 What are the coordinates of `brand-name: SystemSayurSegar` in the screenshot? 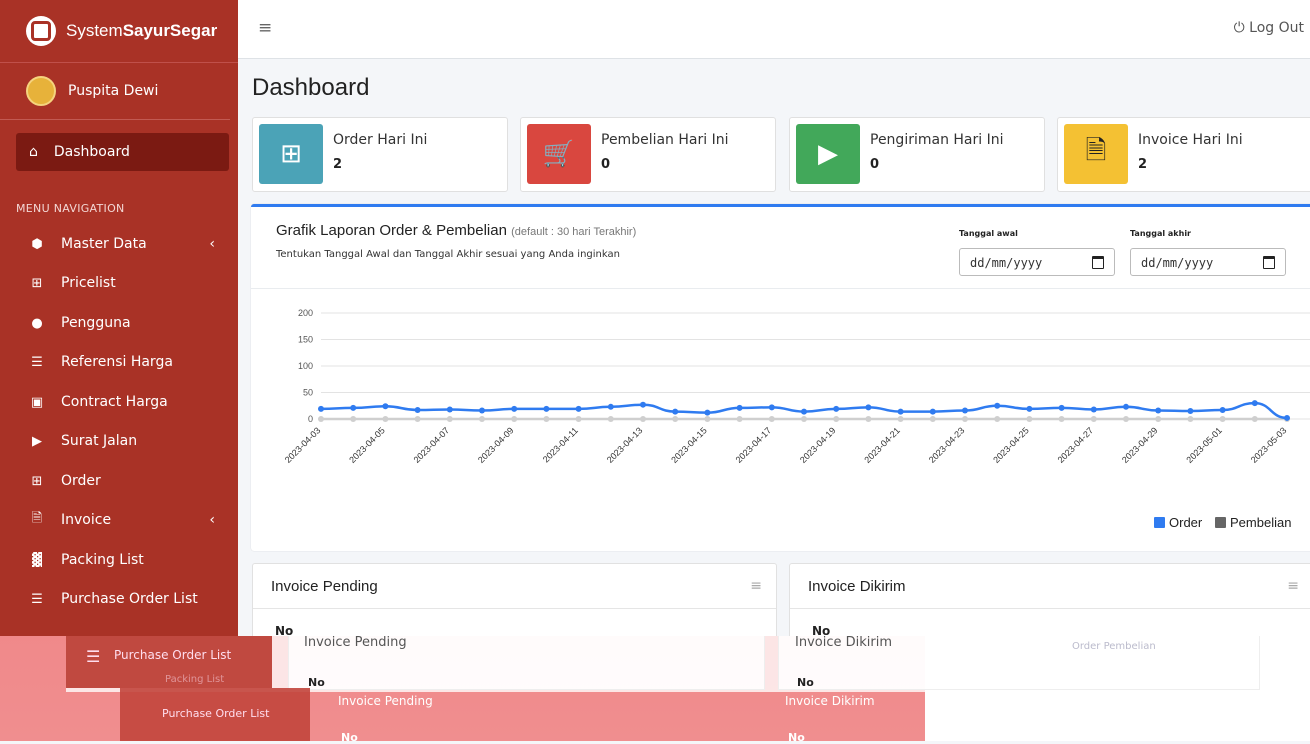 It's located at (141, 31).